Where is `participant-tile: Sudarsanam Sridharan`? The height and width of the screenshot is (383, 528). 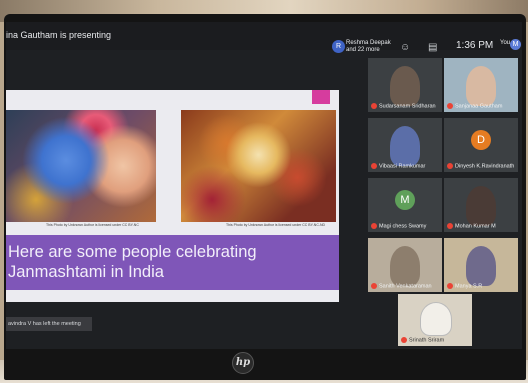 participant-tile: Sudarsanam Sridharan is located at coordinates (405, 85).